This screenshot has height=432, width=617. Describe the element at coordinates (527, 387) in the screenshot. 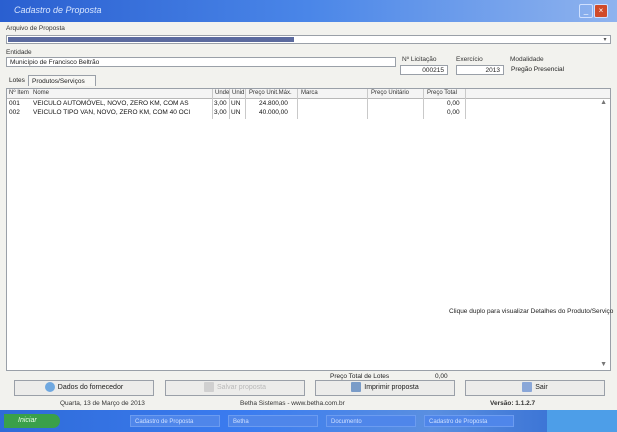

I see `exit-icon` at that location.